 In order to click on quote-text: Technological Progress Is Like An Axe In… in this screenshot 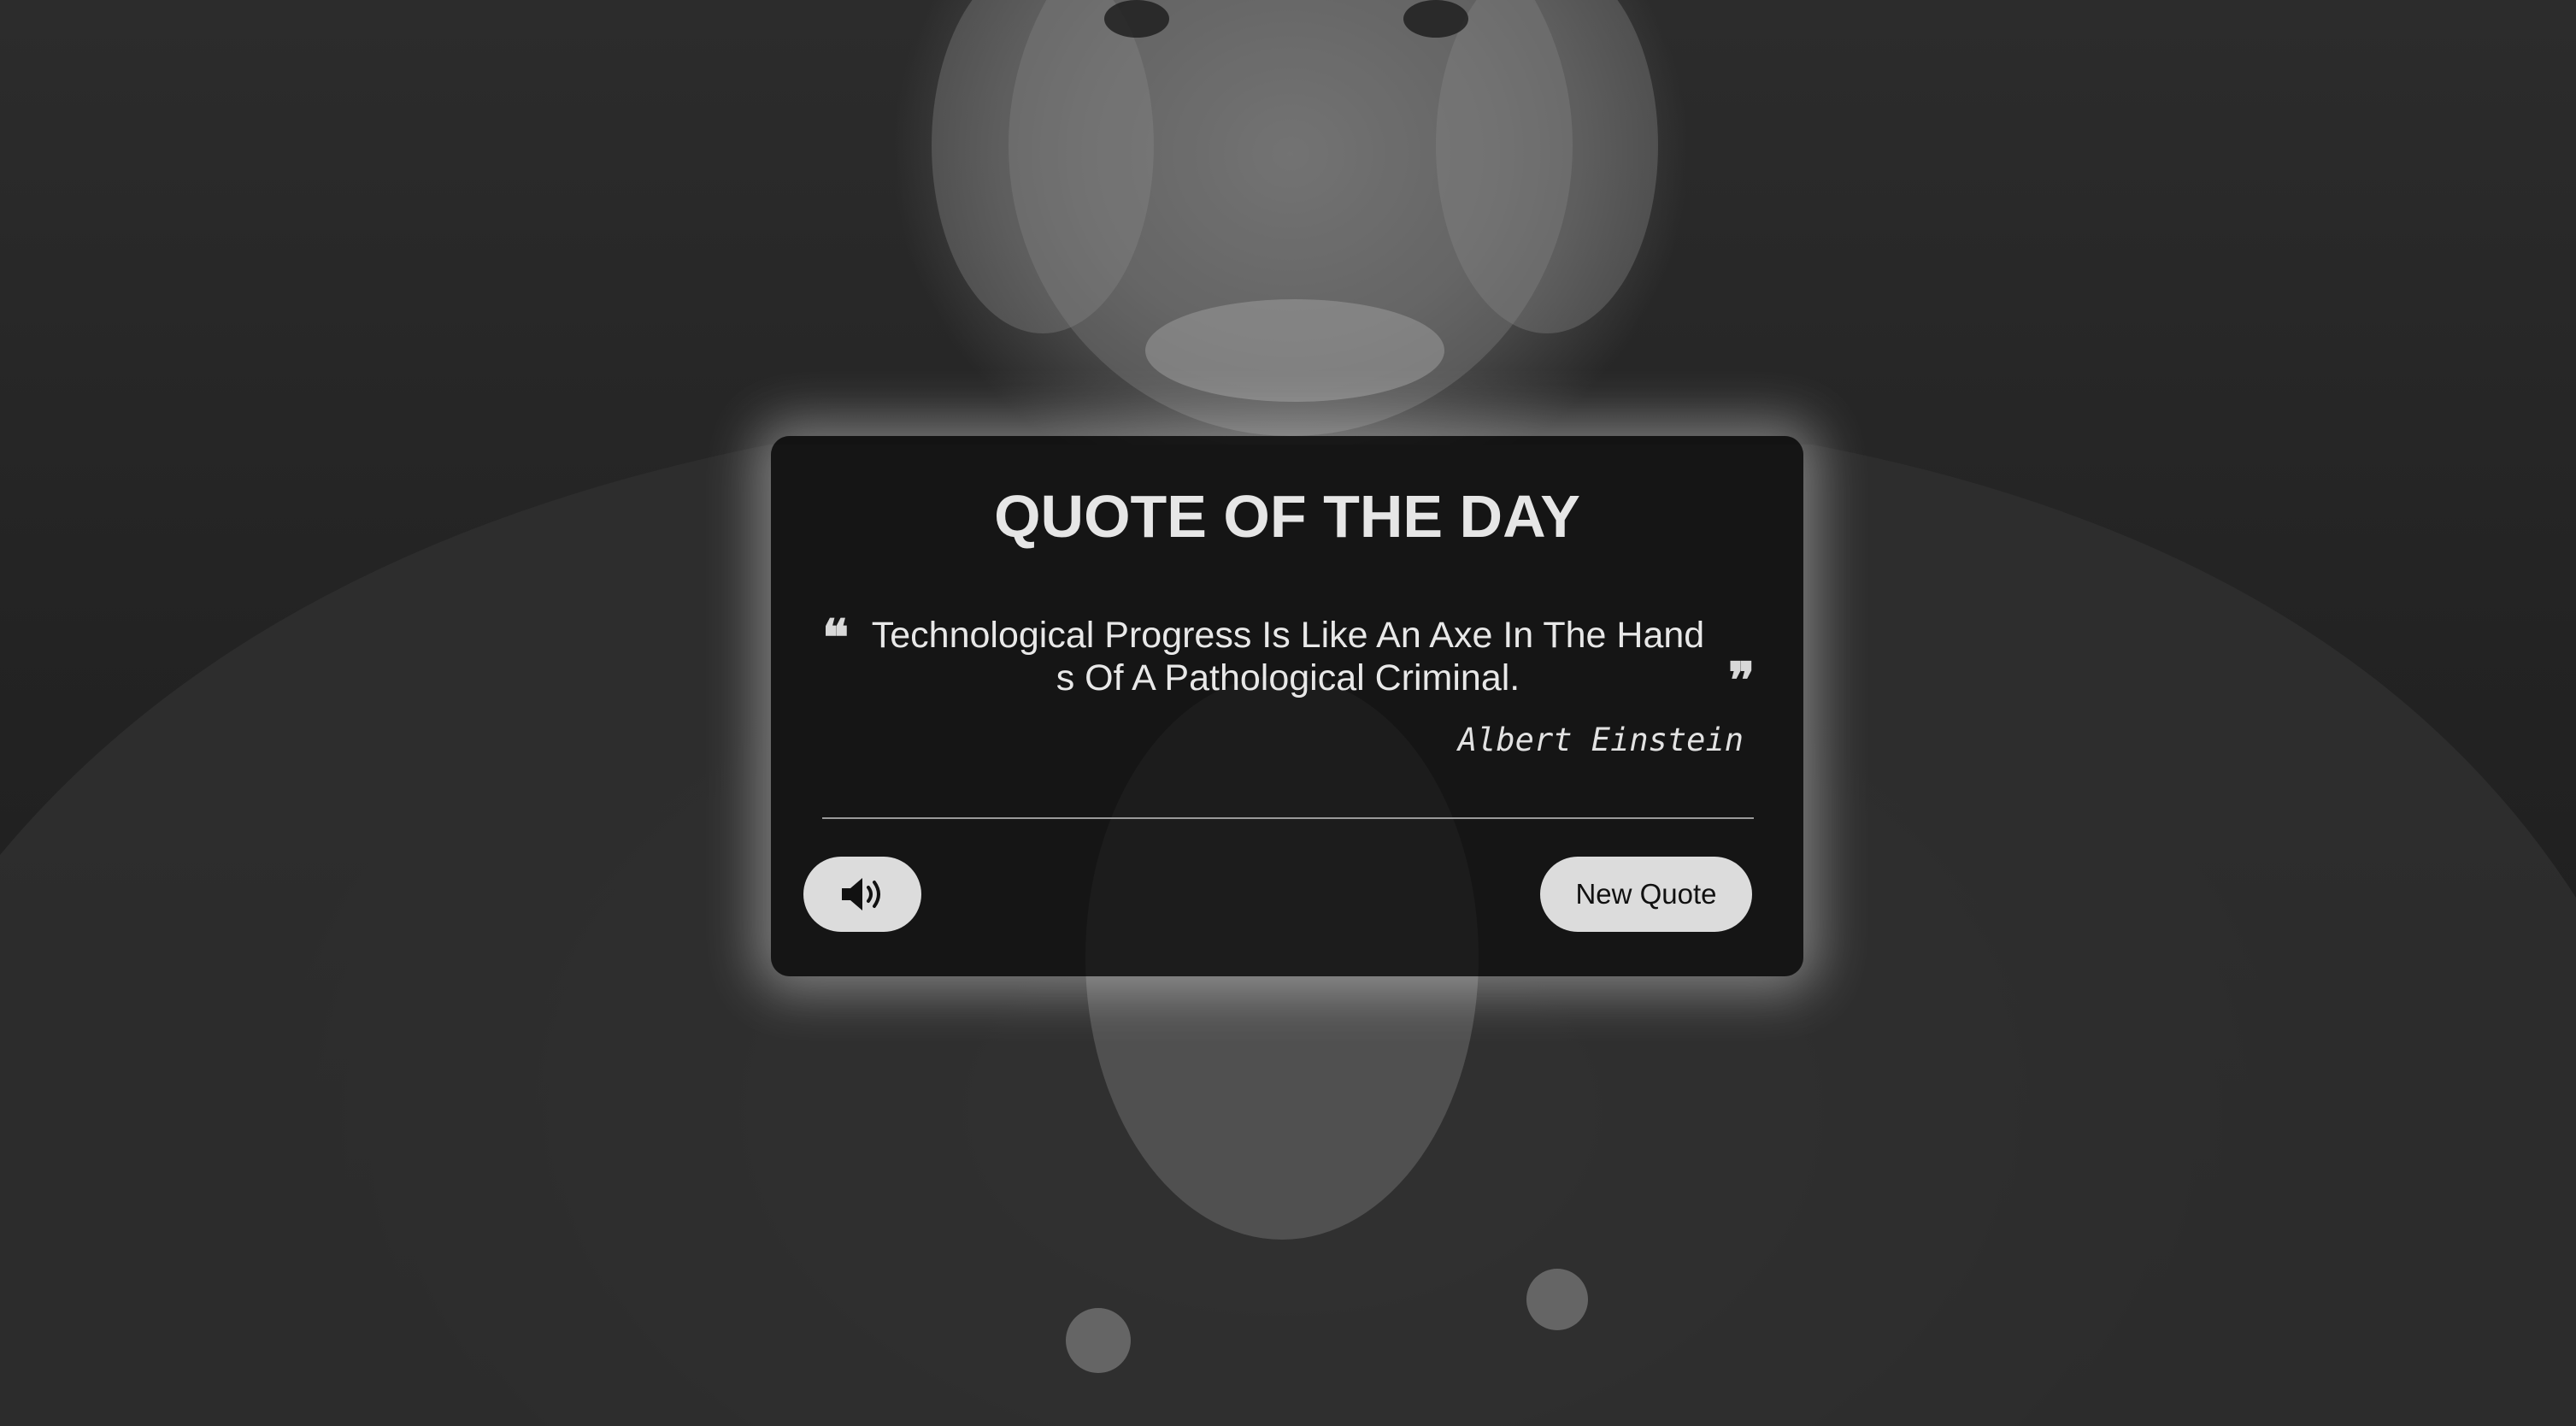, I will do `click(1288, 657)`.